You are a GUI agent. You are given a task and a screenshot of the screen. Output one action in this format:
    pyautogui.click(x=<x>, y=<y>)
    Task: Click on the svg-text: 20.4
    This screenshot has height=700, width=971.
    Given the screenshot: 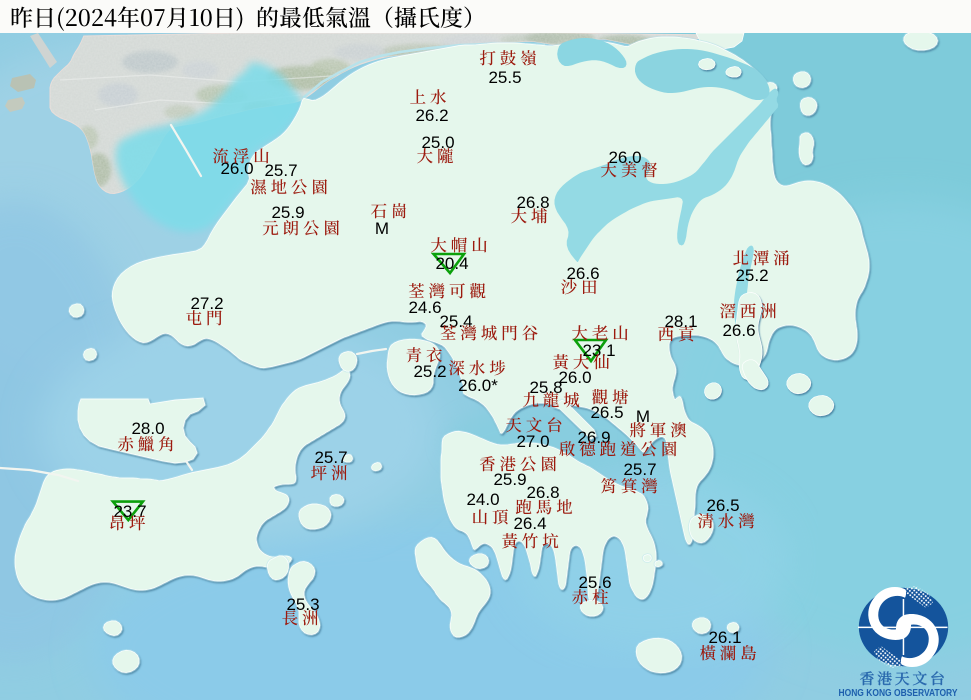 What is the action you would take?
    pyautogui.click(x=451, y=263)
    